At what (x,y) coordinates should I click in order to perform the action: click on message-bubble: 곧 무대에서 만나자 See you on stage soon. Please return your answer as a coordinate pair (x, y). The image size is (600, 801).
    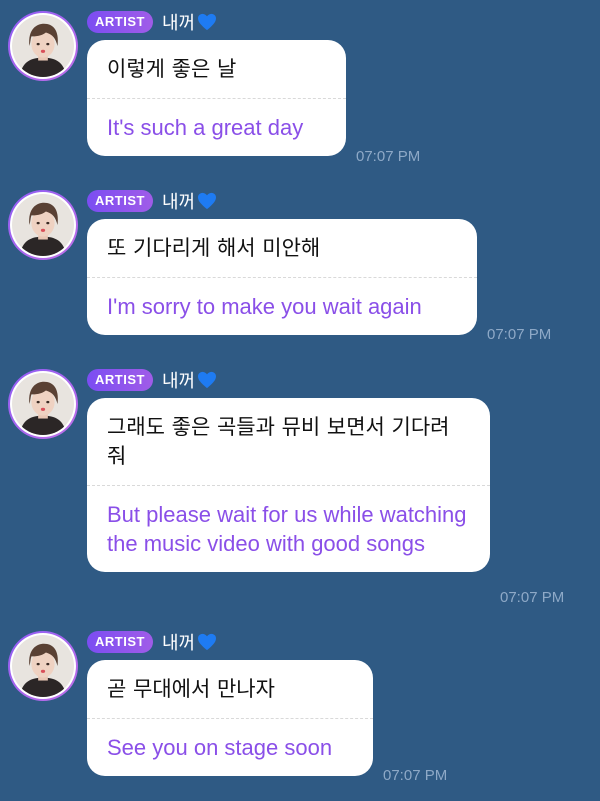
    Looking at the image, I should click on (230, 718).